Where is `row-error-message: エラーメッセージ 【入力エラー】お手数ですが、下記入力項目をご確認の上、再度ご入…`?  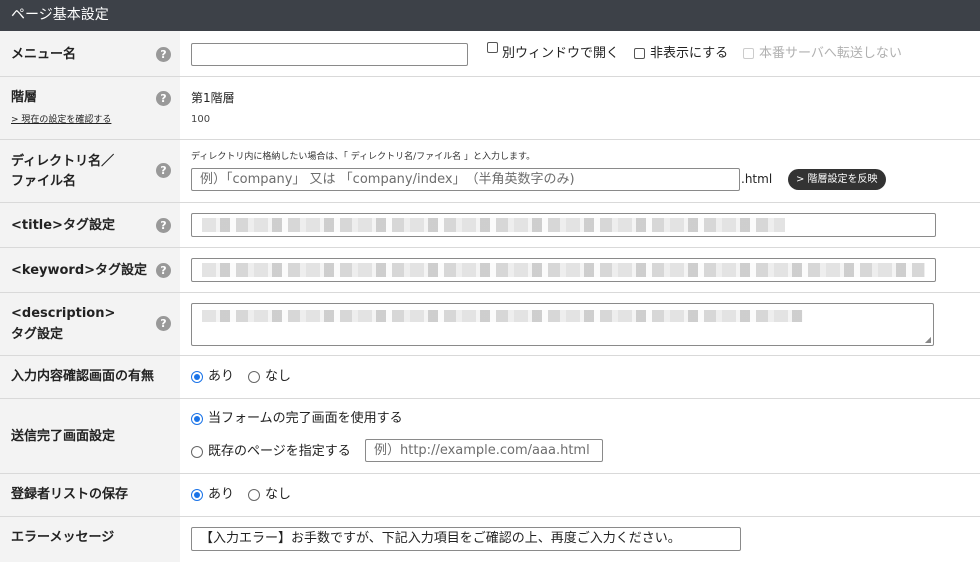
row-error-message: エラーメッセージ 【入力エラー】お手数ですが、下記入力項目をご確認の上、再度ご入… is located at coordinates (490, 539).